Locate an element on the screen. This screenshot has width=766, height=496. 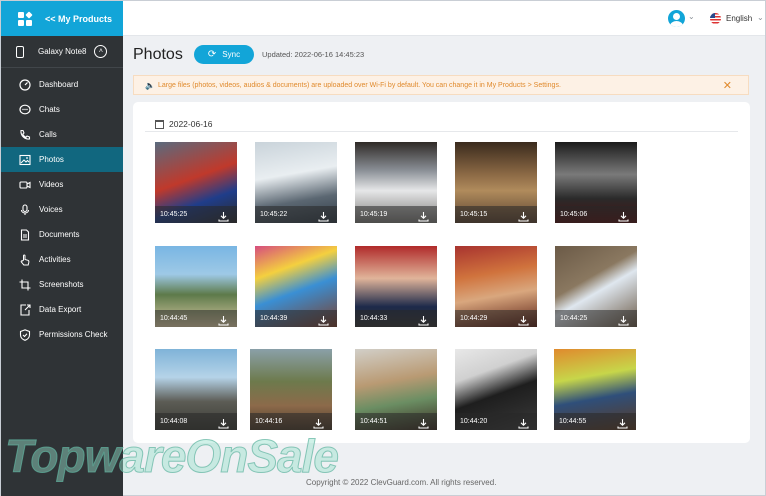
speaker-icon: 🔈 is located at coordinates (150, 85).